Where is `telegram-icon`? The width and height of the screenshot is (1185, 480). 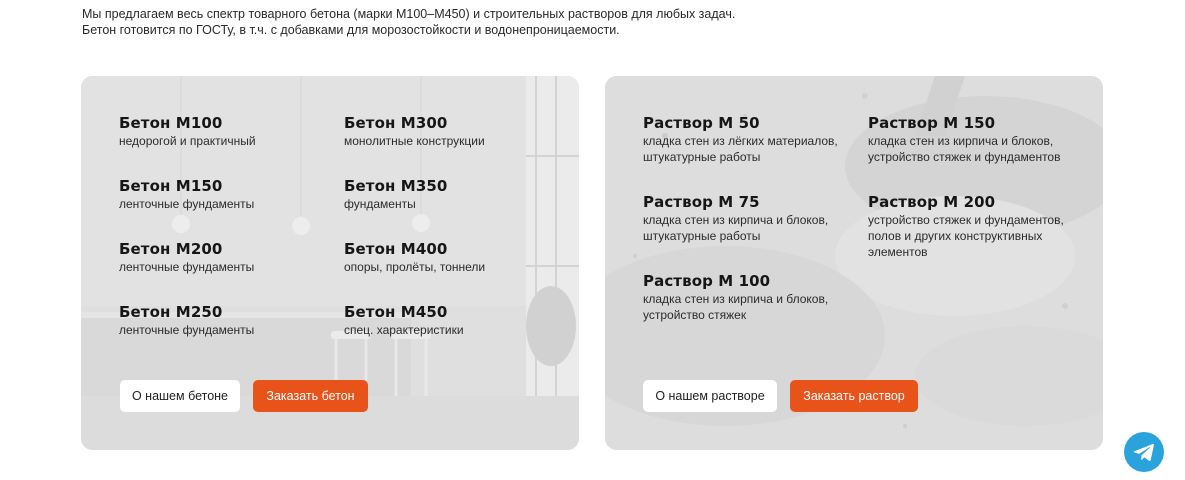
telegram-icon is located at coordinates (1143, 452).